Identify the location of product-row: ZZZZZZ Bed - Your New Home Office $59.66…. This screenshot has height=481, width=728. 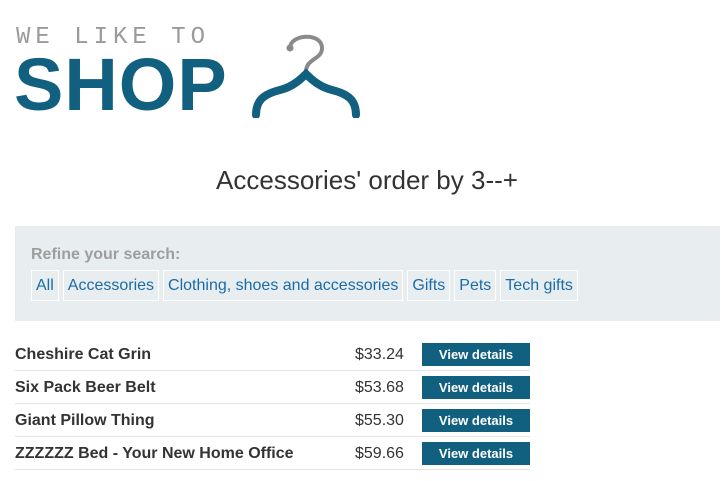
(272, 453).